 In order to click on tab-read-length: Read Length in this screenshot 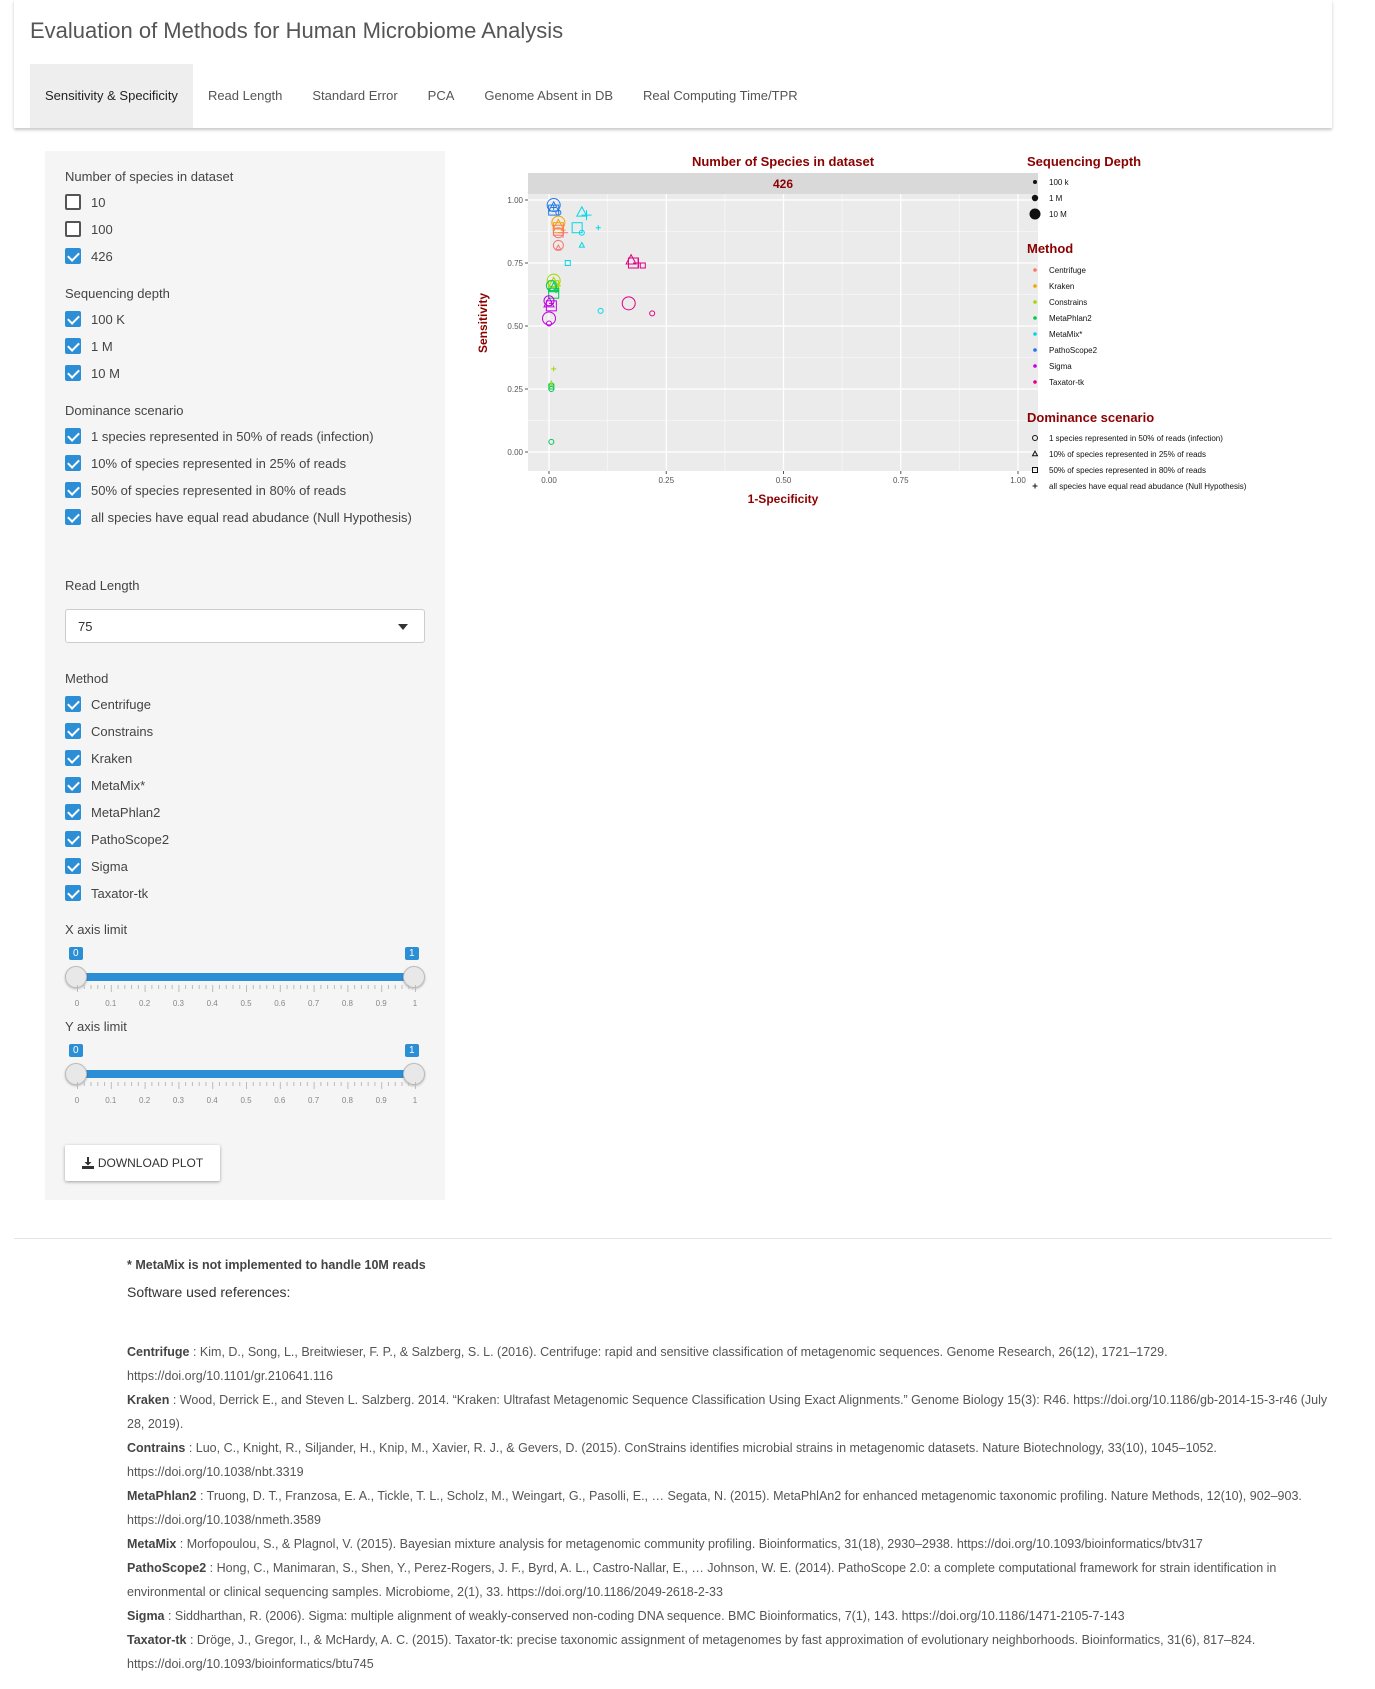, I will do `click(245, 96)`.